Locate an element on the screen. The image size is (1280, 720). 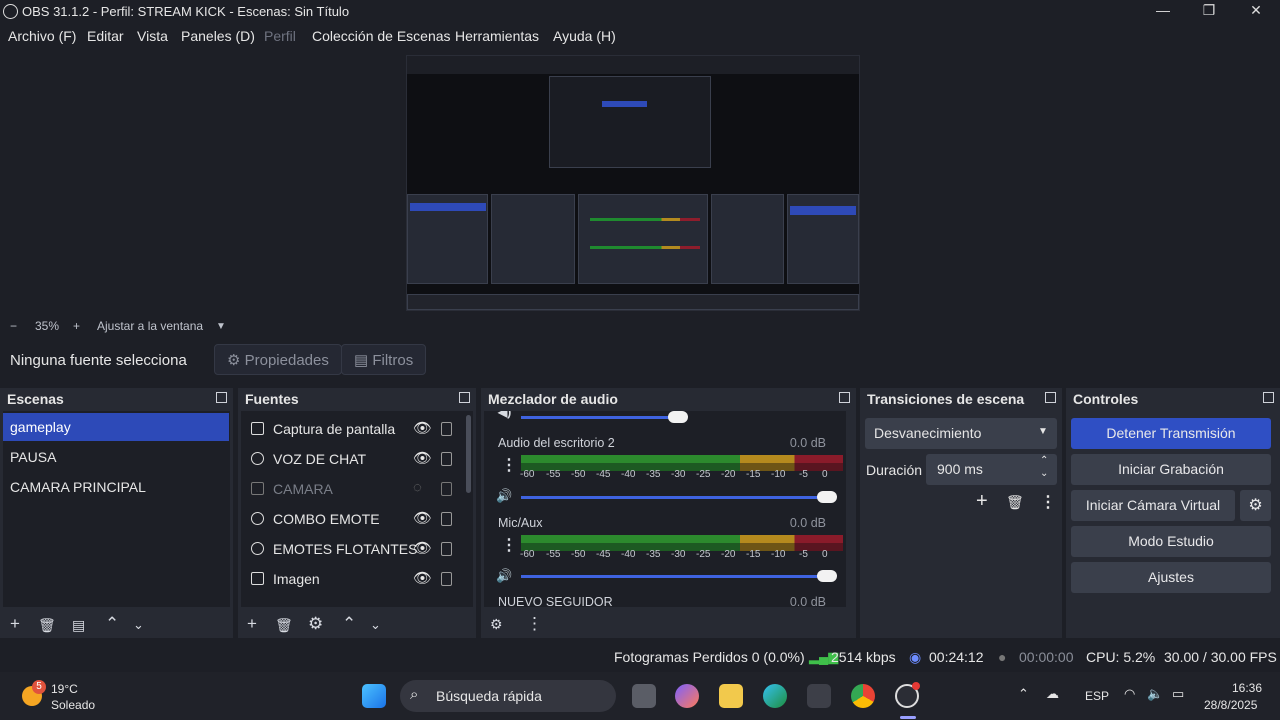
scene-item-camara-principal: CAMARA PRINCIPAL is located at coordinates (116, 487).